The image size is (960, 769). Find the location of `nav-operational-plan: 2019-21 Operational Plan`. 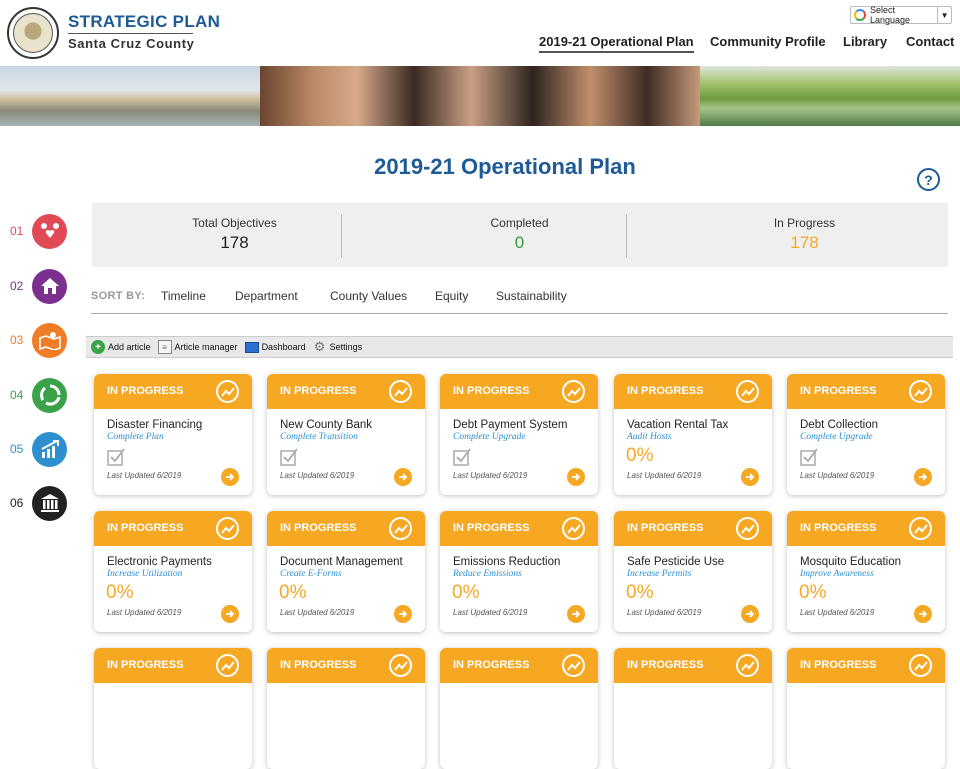

nav-operational-plan: 2019-21 Operational Plan is located at coordinates (616, 43).